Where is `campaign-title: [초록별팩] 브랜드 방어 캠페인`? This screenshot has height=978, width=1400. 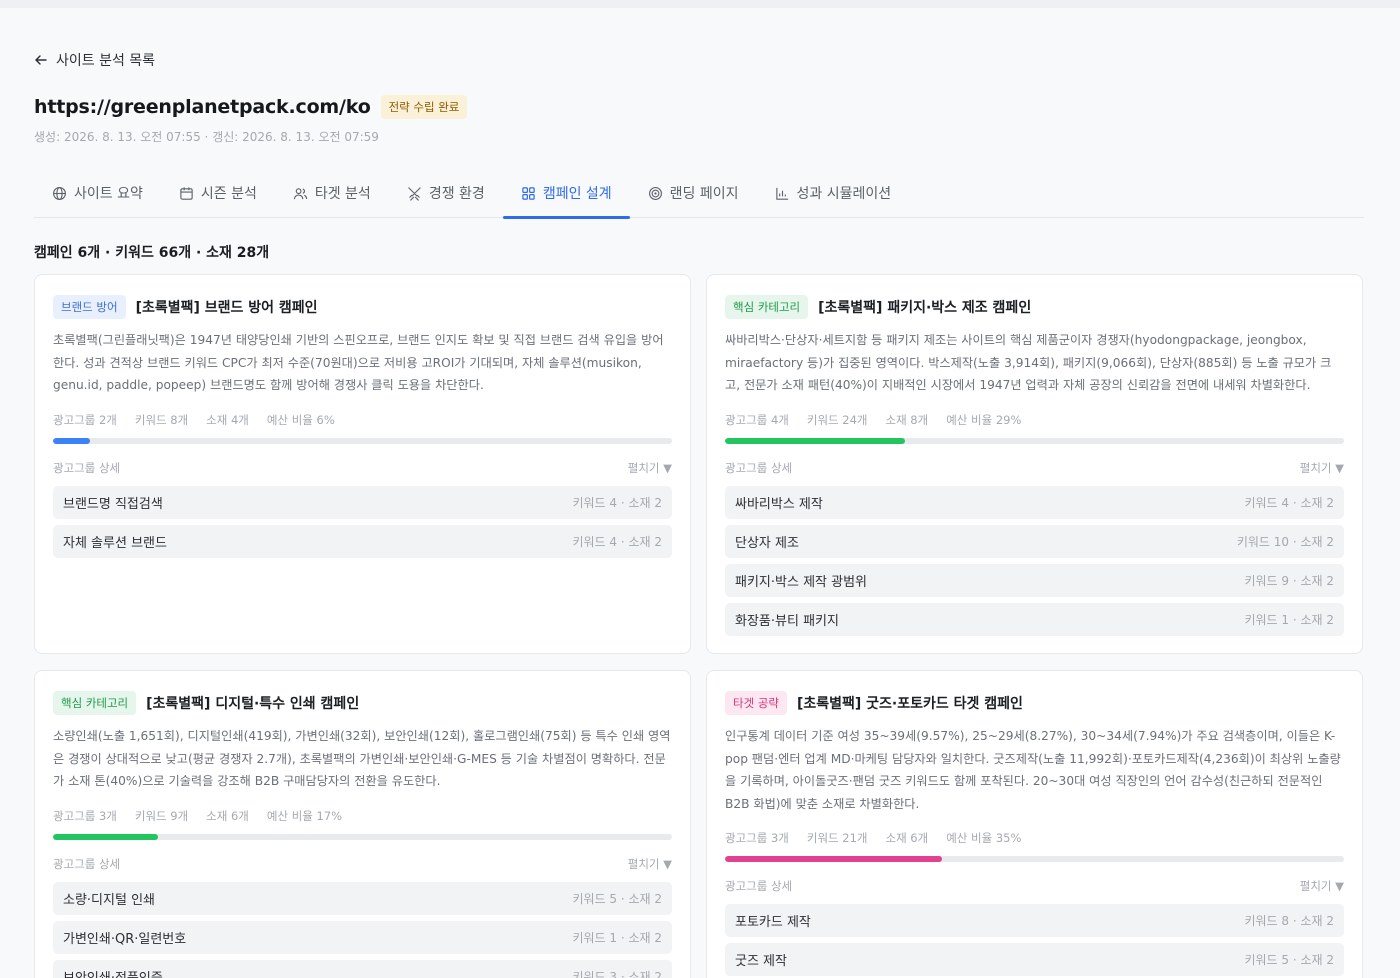 campaign-title: [초록별팩] 브랜드 방어 캠페인 is located at coordinates (226, 308).